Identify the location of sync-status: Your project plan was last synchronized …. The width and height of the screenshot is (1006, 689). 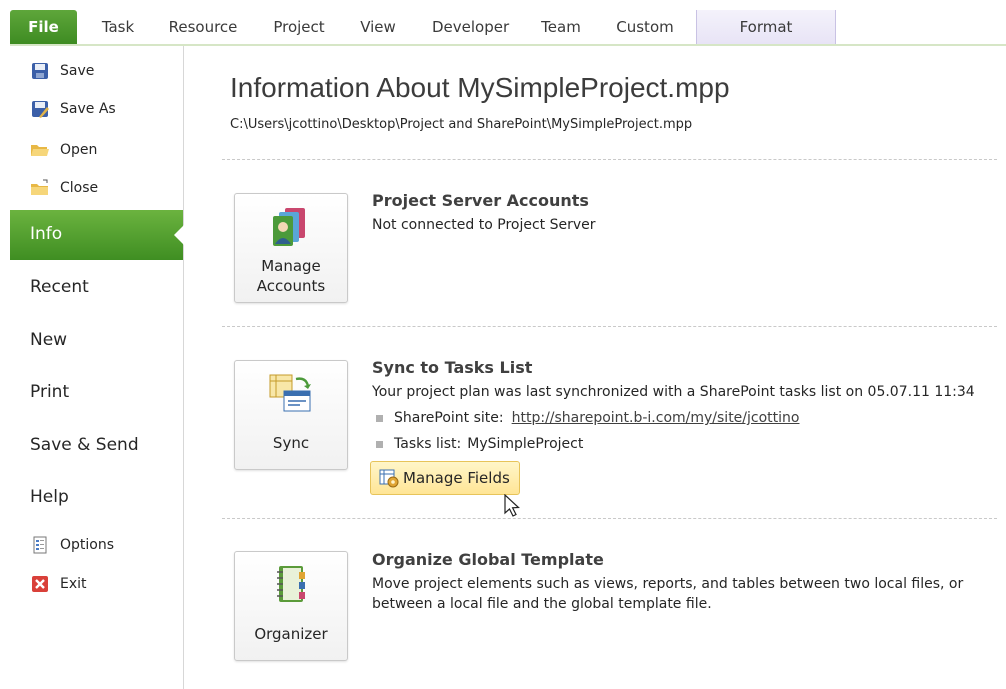
(673, 392).